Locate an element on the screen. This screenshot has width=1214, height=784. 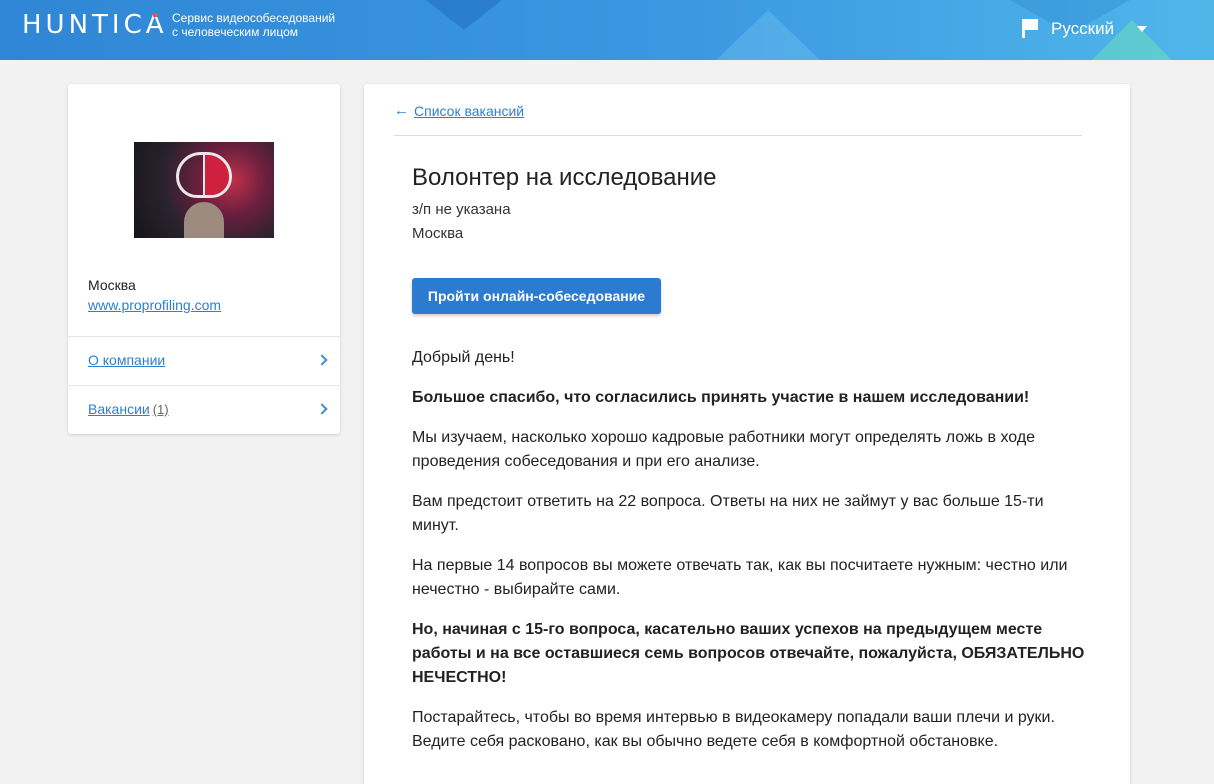
vacancy-count: (1) is located at coordinates (160, 409).